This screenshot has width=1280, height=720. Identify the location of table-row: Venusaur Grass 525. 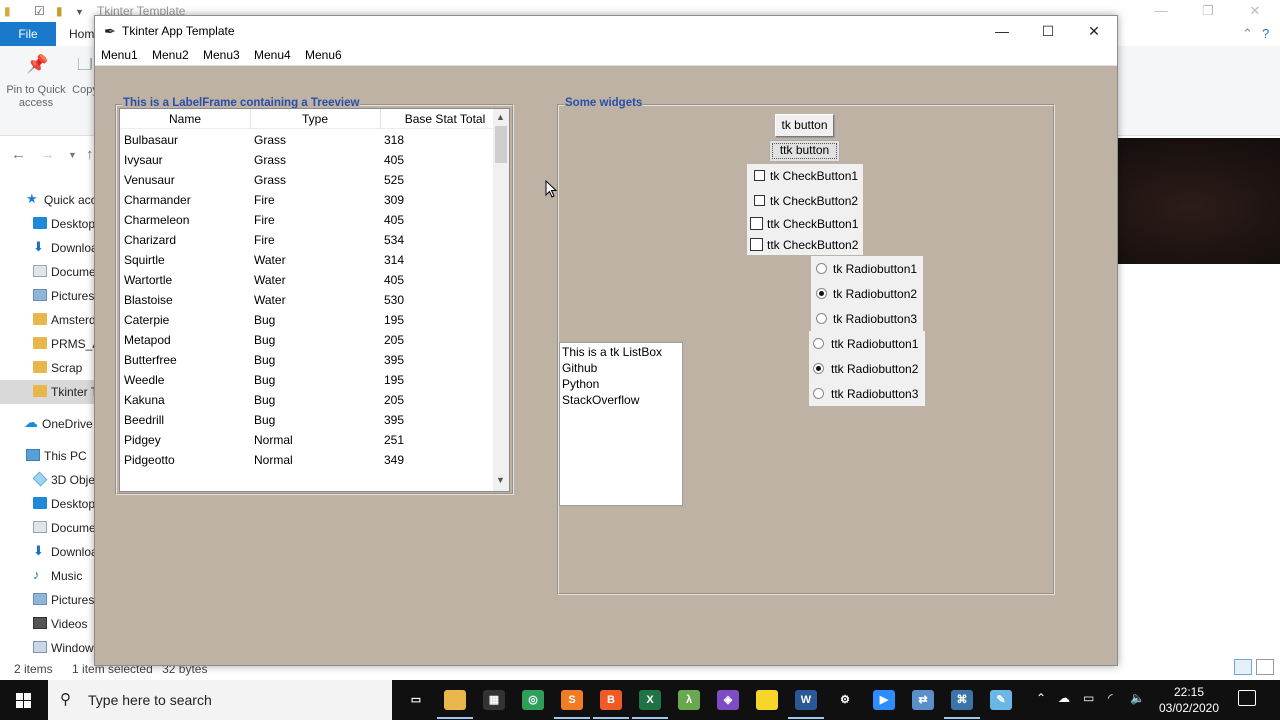
(308, 180).